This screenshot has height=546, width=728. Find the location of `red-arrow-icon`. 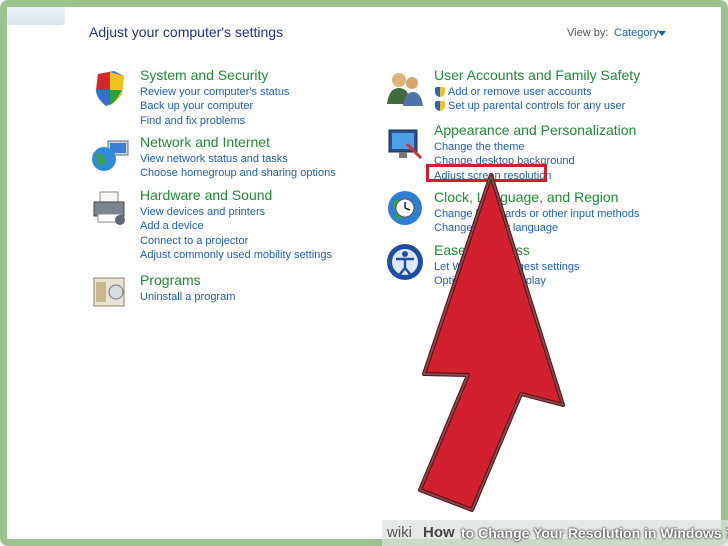

red-arrow-icon is located at coordinates (491, 342).